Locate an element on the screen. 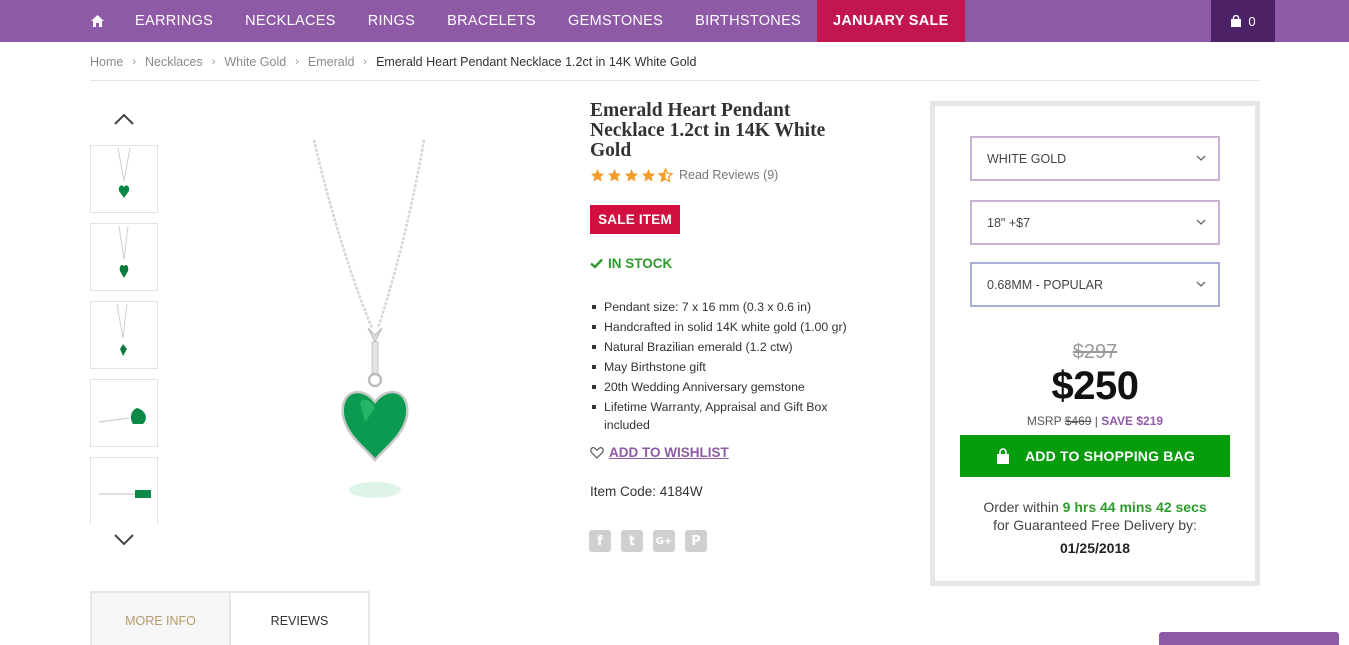  star-half-icon is located at coordinates (665, 175).